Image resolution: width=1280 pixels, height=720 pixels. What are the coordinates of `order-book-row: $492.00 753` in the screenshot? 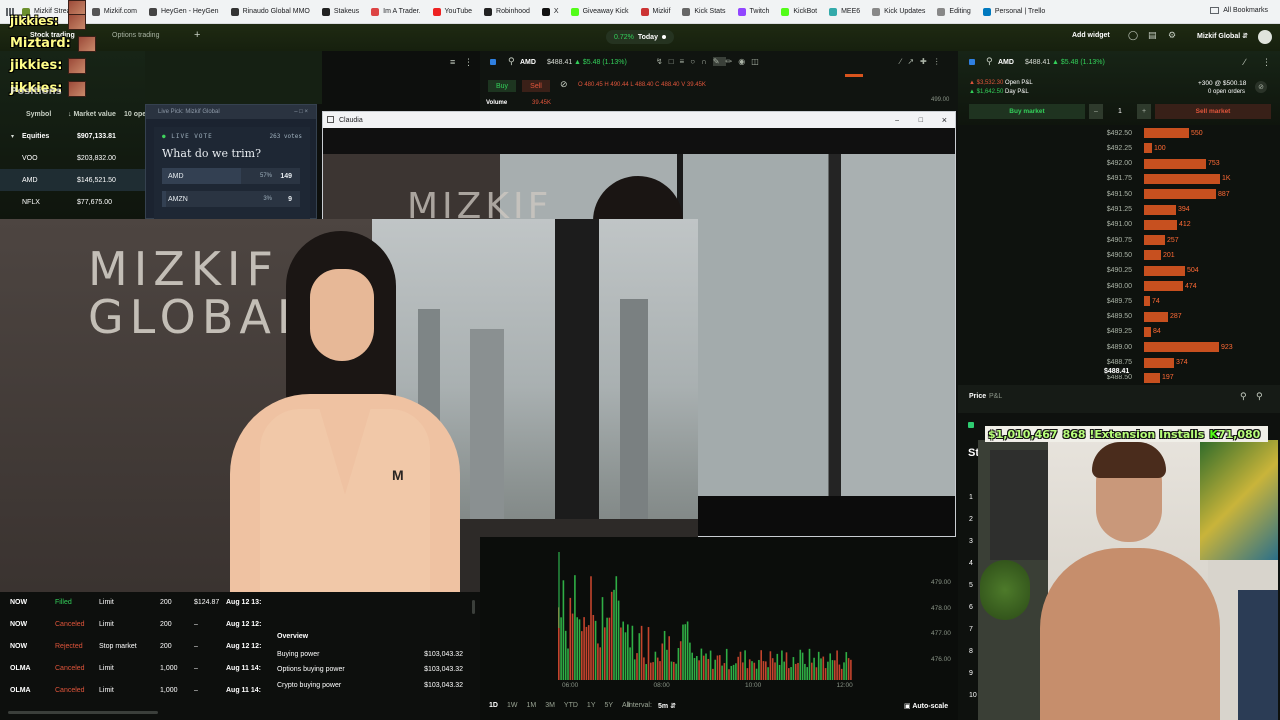 It's located at (1170, 164).